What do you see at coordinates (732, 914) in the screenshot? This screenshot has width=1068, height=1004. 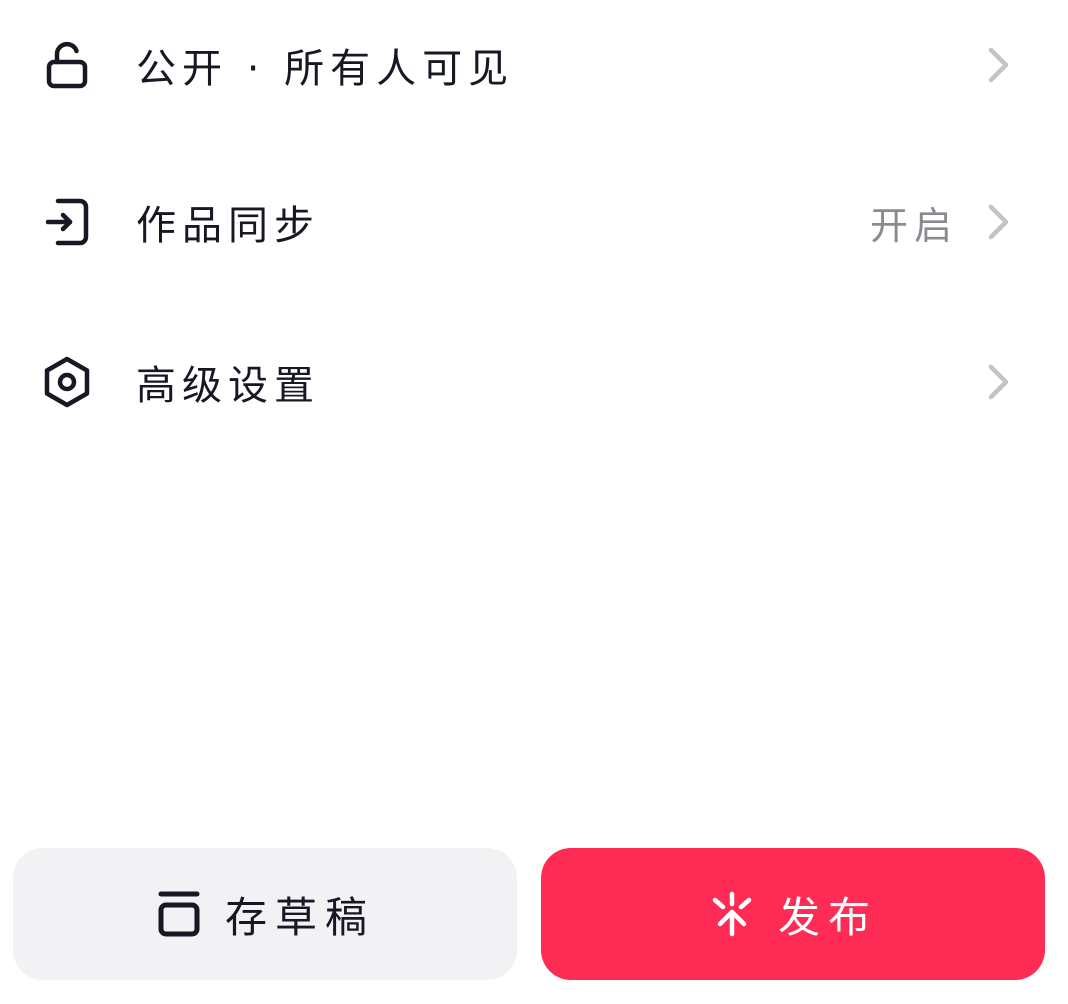 I see `sparkle-arrow-icon` at bounding box center [732, 914].